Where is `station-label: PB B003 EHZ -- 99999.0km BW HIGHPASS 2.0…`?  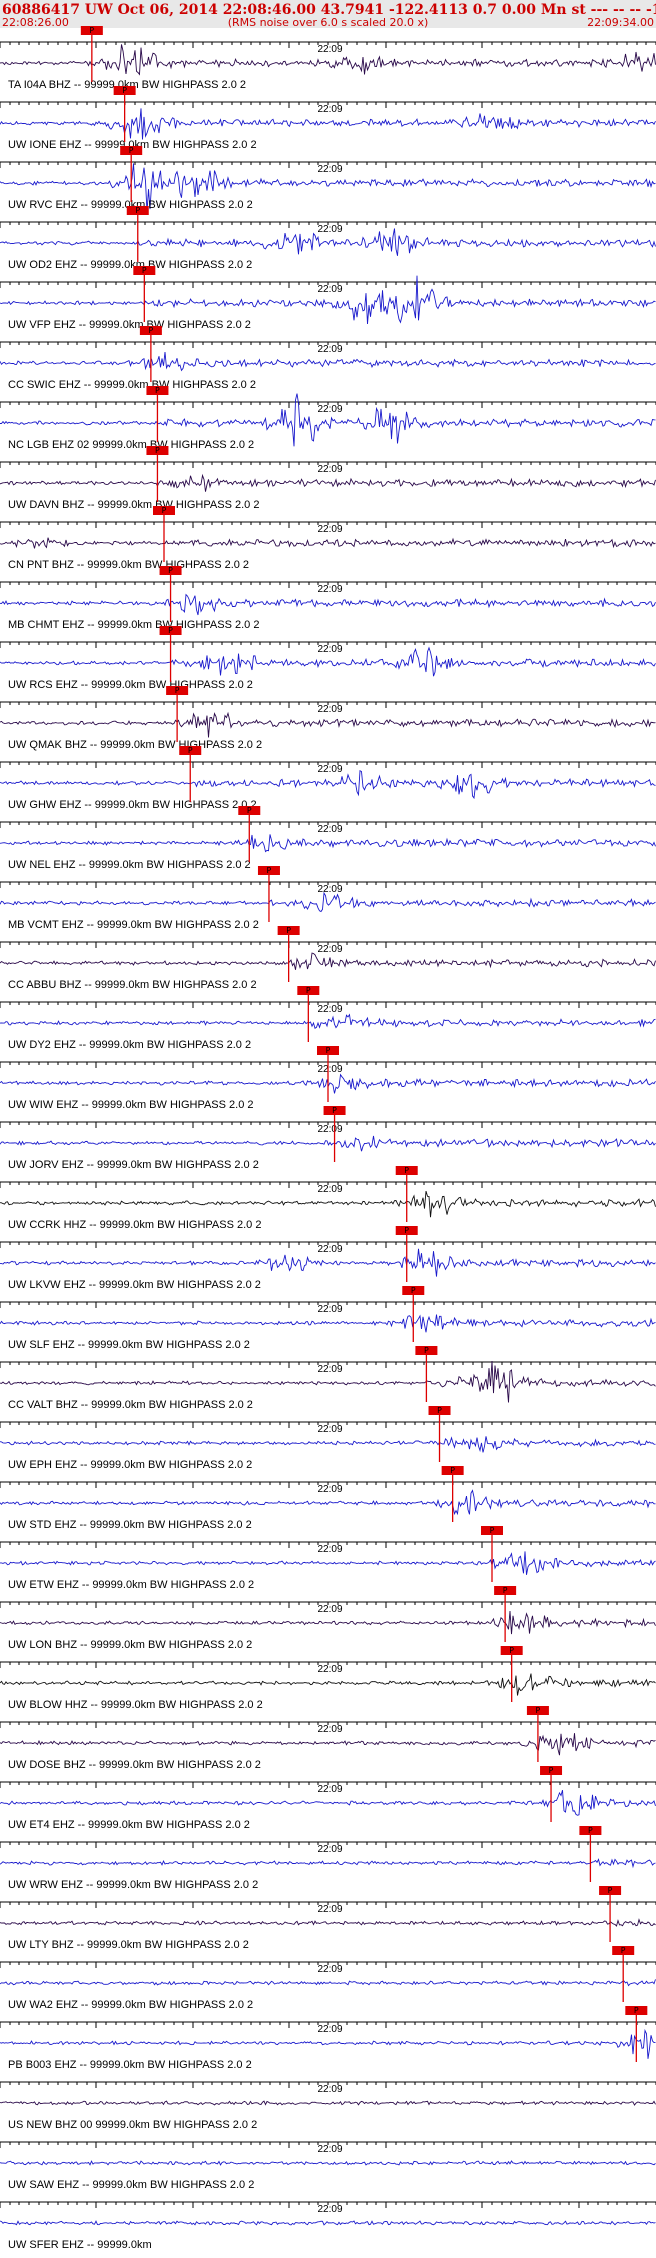
station-label: PB B003 EHZ -- 99999.0km BW HIGHPASS 2.0… is located at coordinates (130, 2065).